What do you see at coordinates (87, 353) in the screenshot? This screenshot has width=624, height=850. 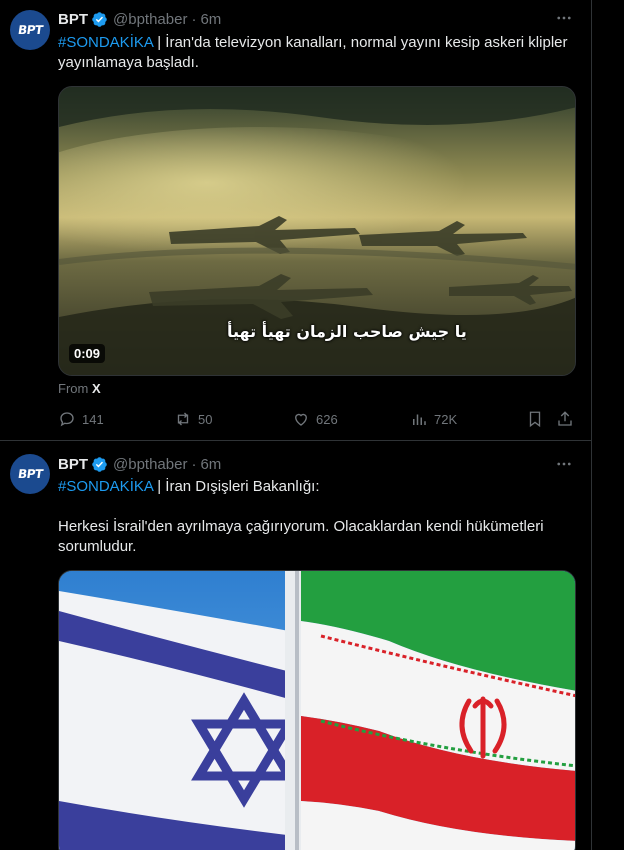 I see `video-duration: 0:09` at bounding box center [87, 353].